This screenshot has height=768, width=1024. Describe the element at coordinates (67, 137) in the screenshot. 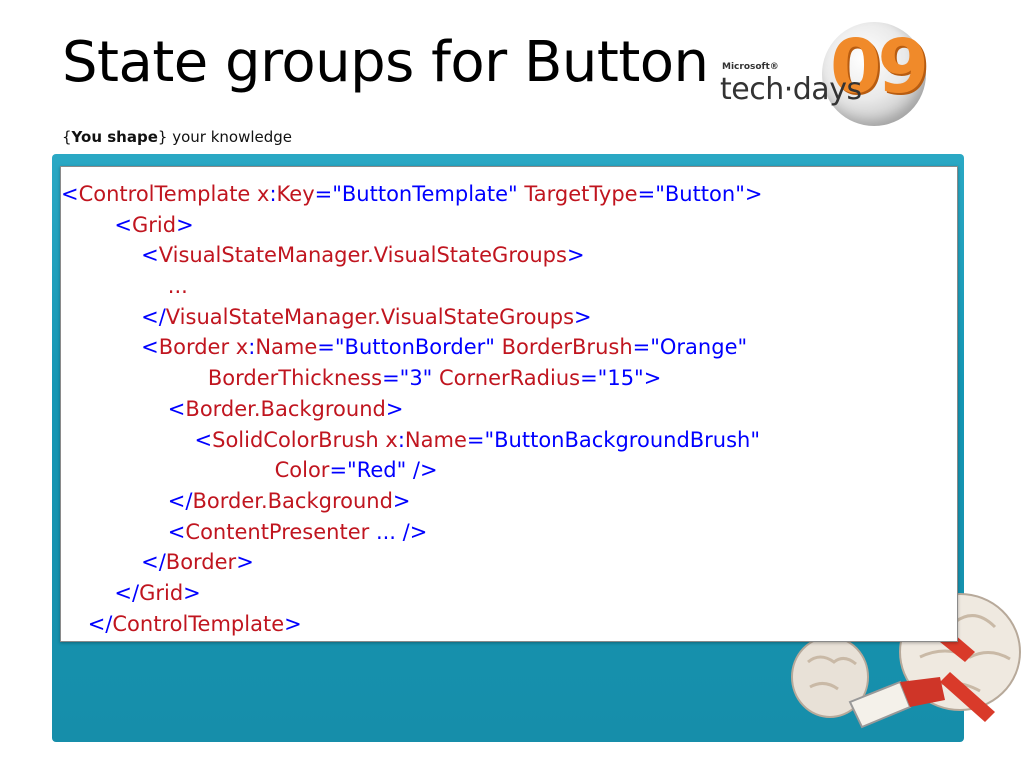

I see `tagline-open: {` at that location.